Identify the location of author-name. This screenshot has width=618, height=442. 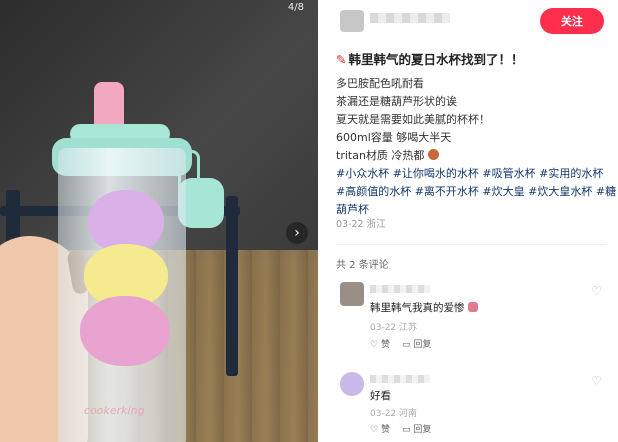
(410, 18).